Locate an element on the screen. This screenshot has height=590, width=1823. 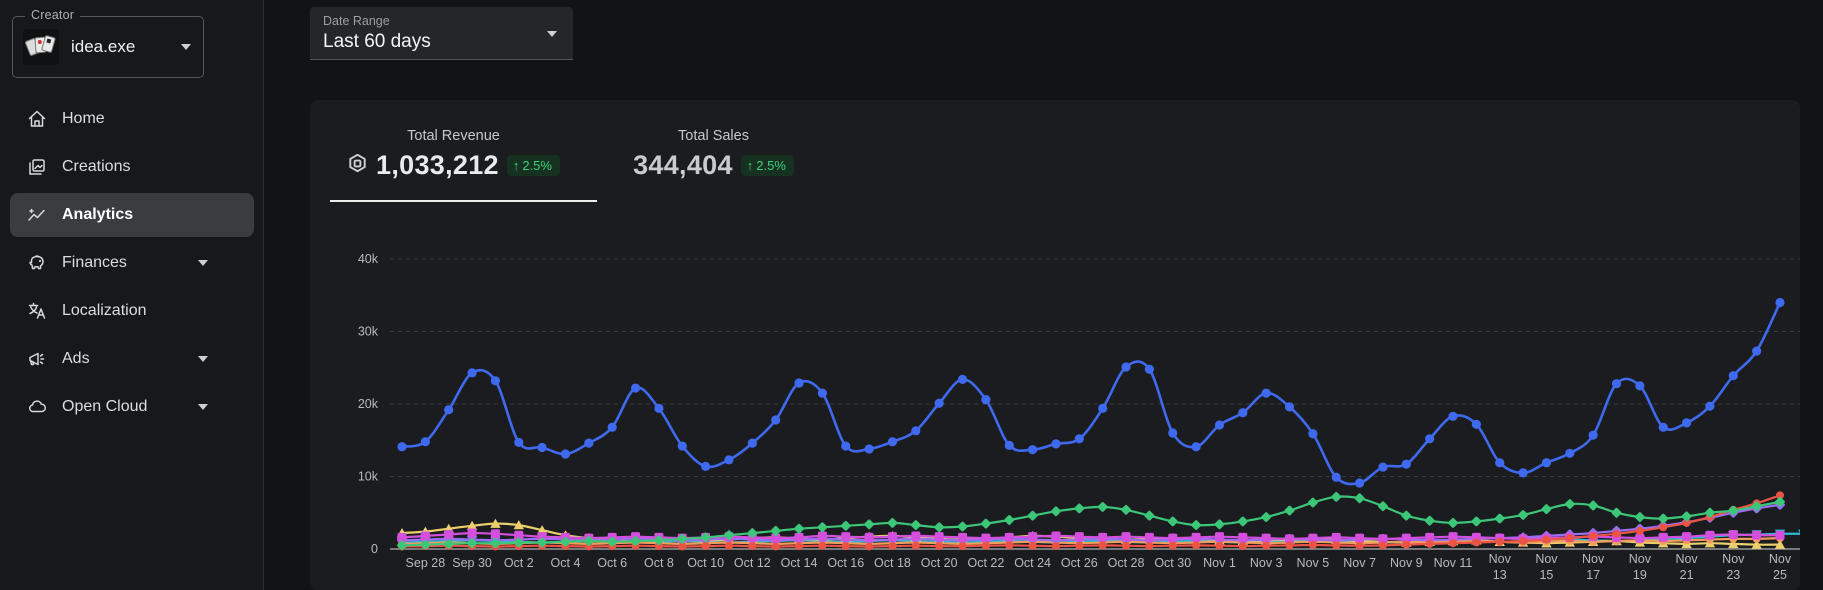
x-axis-tick: Nov 5 is located at coordinates (1313, 563).